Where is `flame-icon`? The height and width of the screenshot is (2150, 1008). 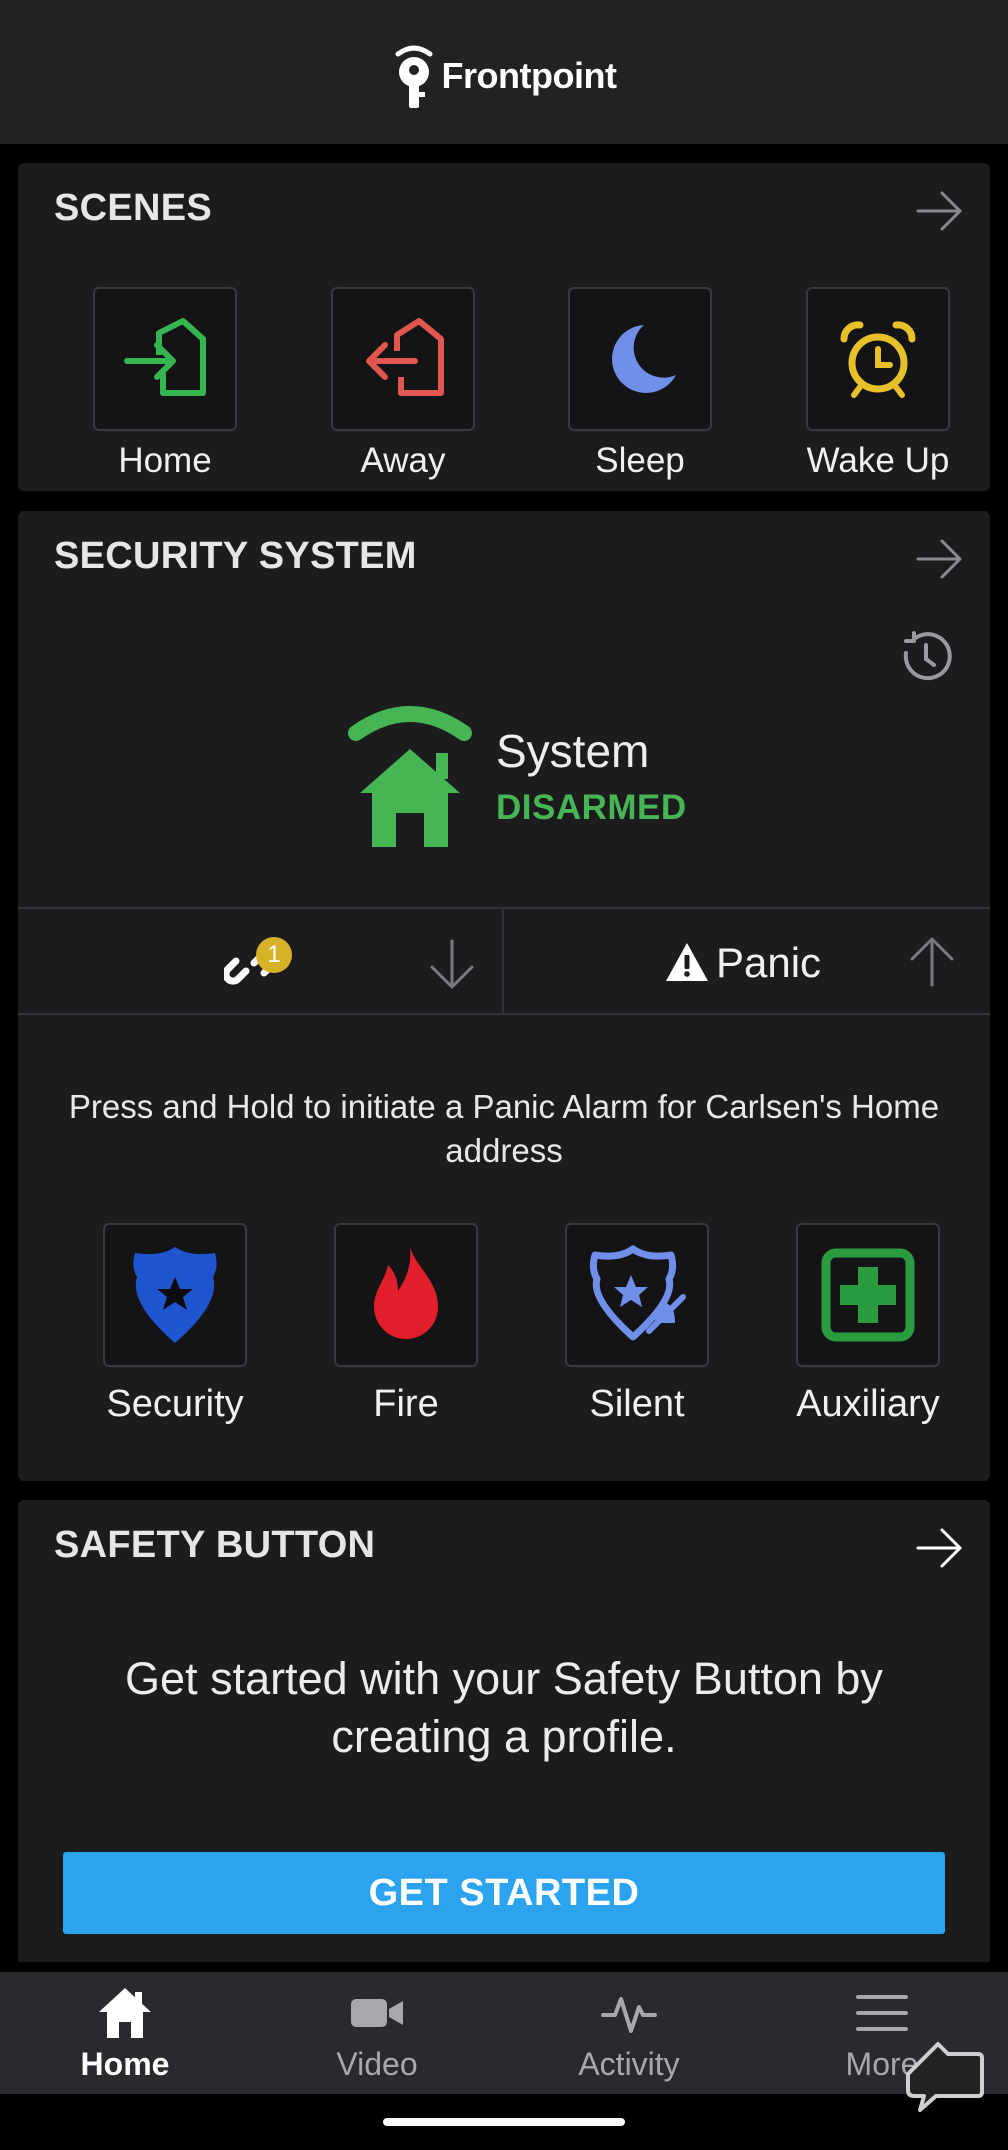 flame-icon is located at coordinates (406, 1293).